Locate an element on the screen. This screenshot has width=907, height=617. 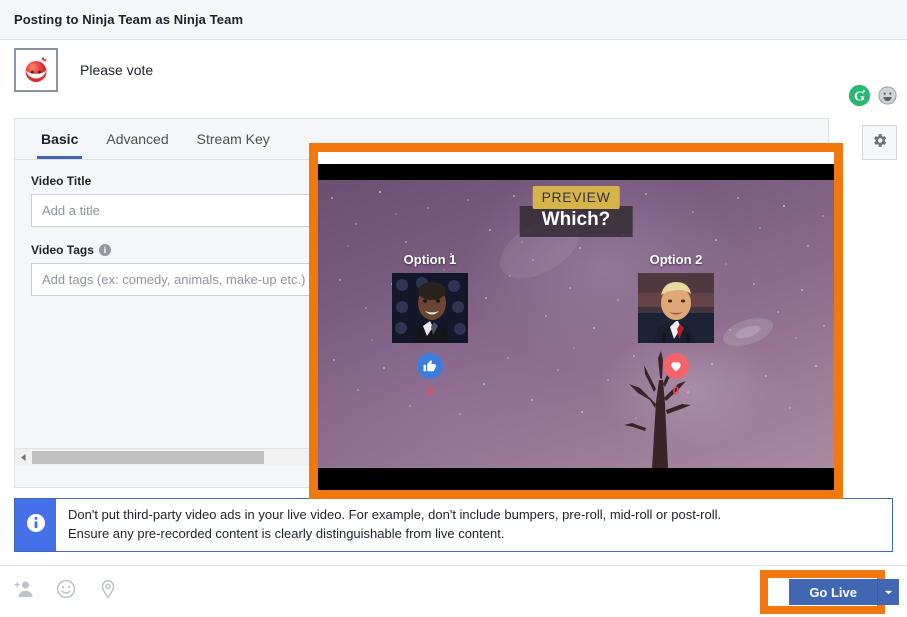
green-g-refresh-icon: G is located at coordinates (859, 95).